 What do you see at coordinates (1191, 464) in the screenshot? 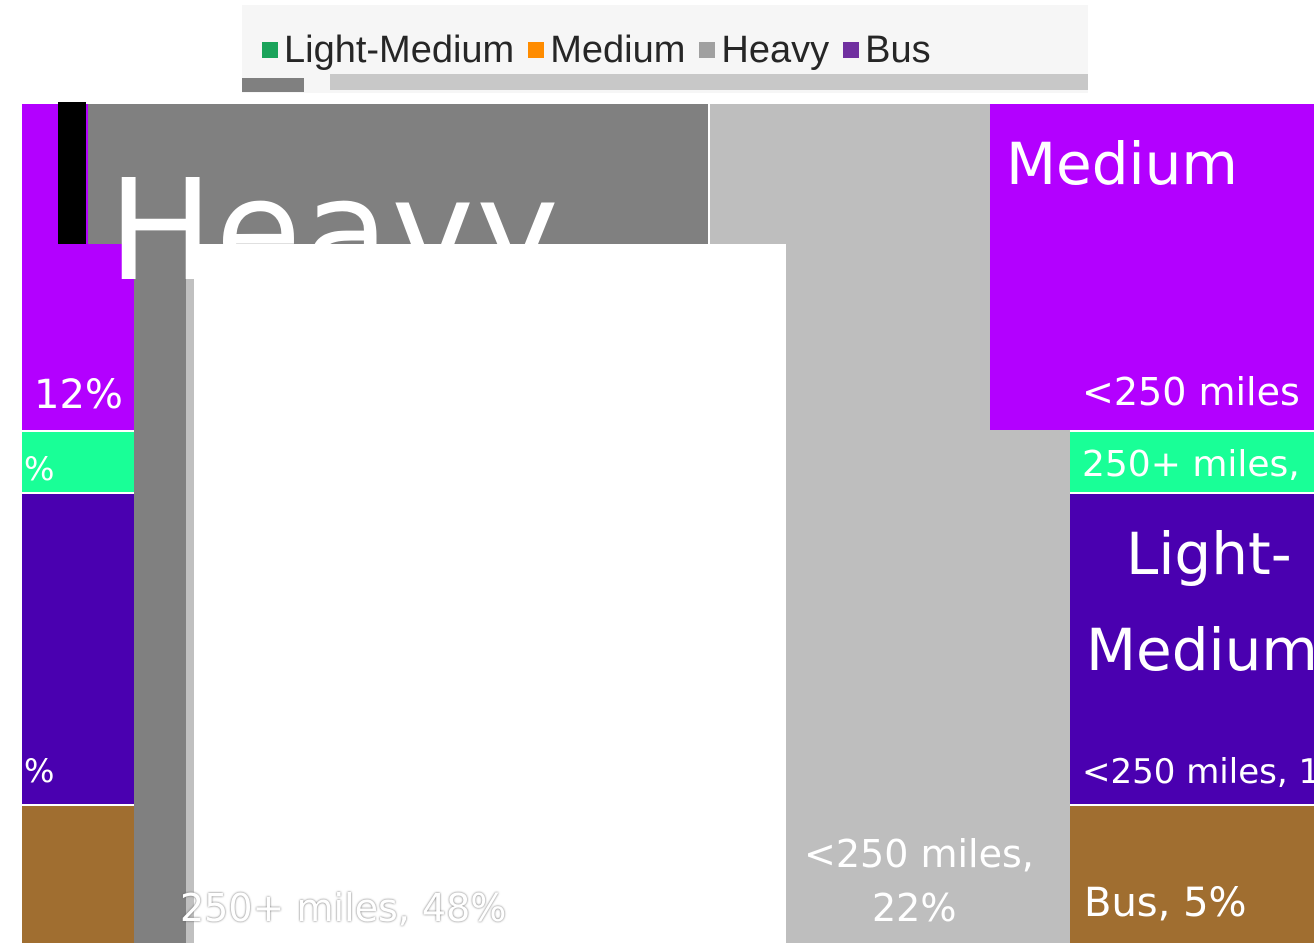
I see `medium-250plus-label: 250+ miles,` at bounding box center [1191, 464].